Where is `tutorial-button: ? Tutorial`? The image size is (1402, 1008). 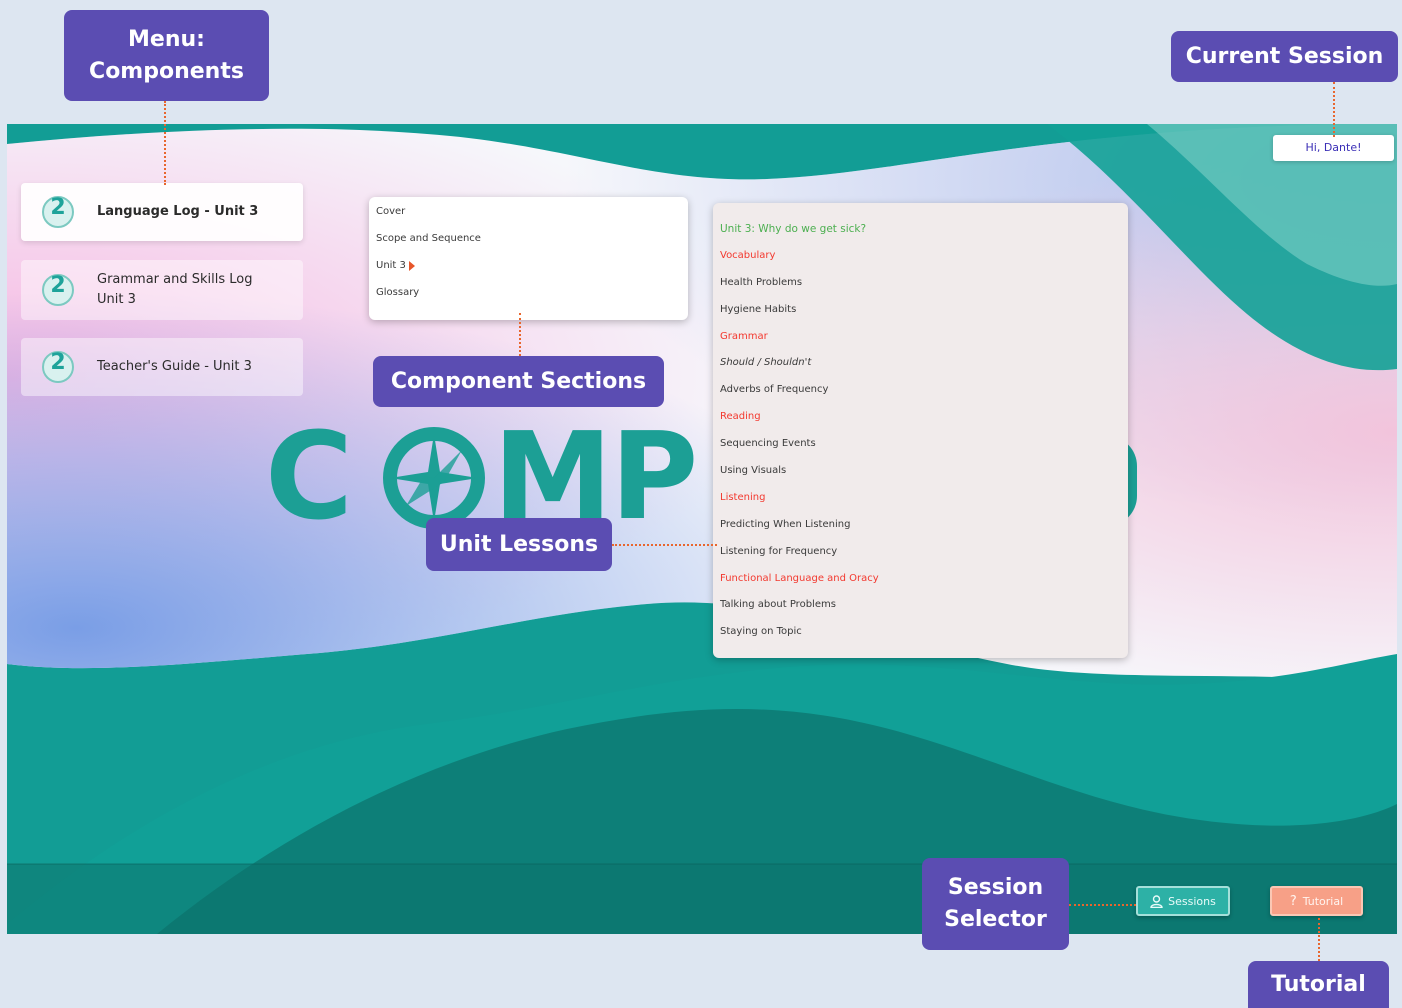 tutorial-button: ? Tutorial is located at coordinates (1316, 901).